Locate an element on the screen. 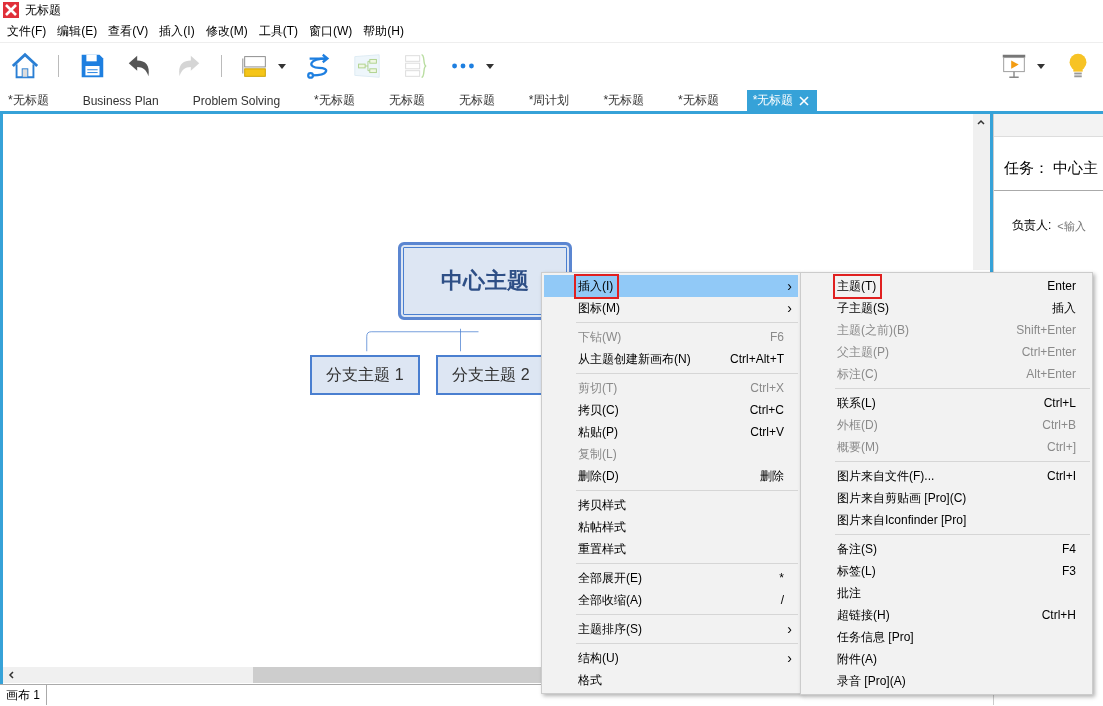  menu-item: 批注 is located at coordinates (946, 593).